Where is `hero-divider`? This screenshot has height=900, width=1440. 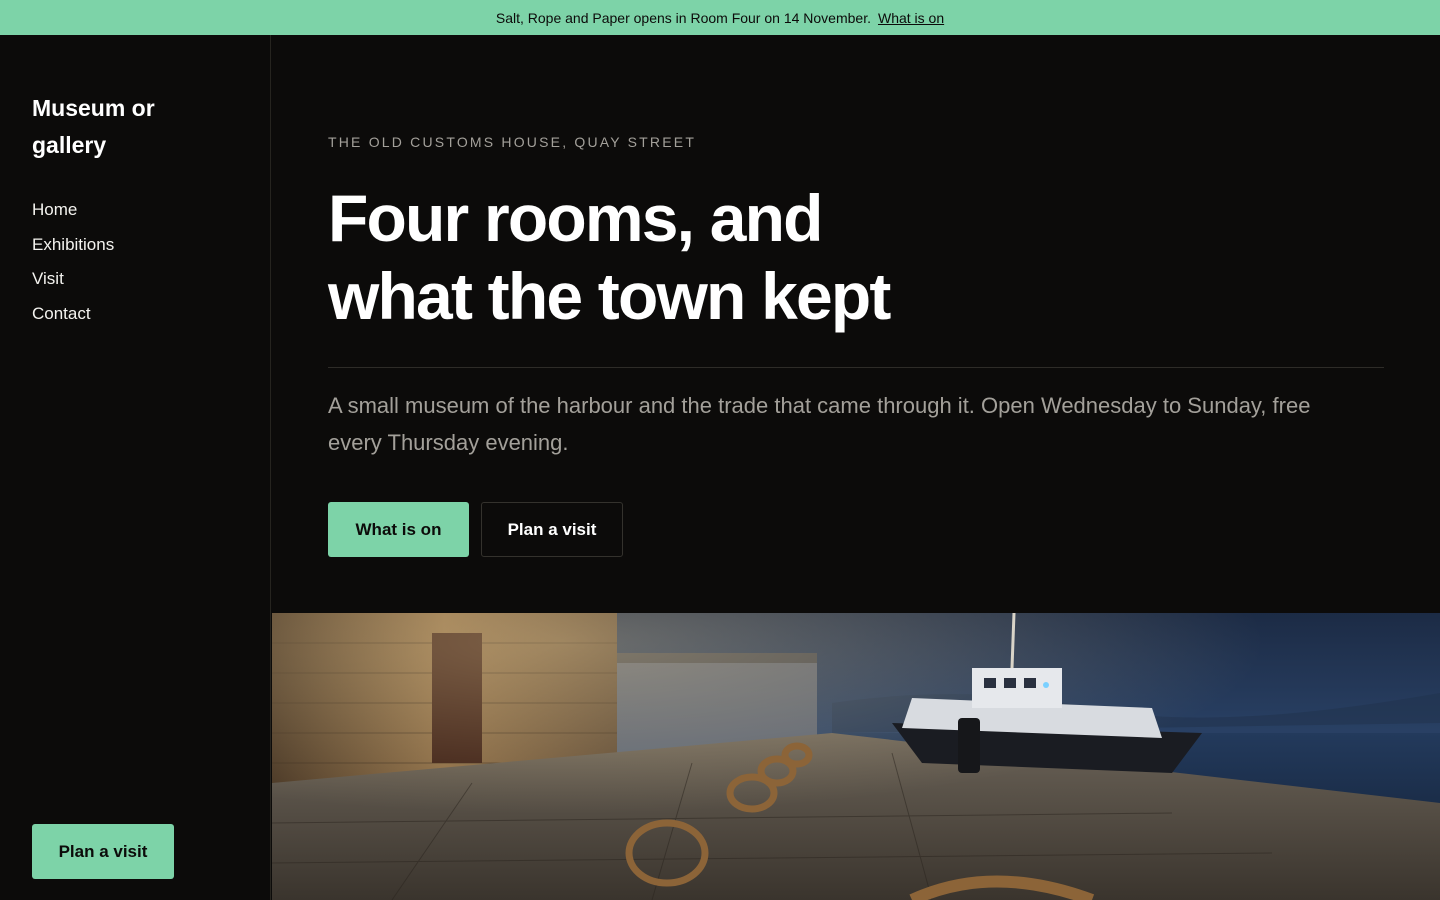 hero-divider is located at coordinates (856, 367).